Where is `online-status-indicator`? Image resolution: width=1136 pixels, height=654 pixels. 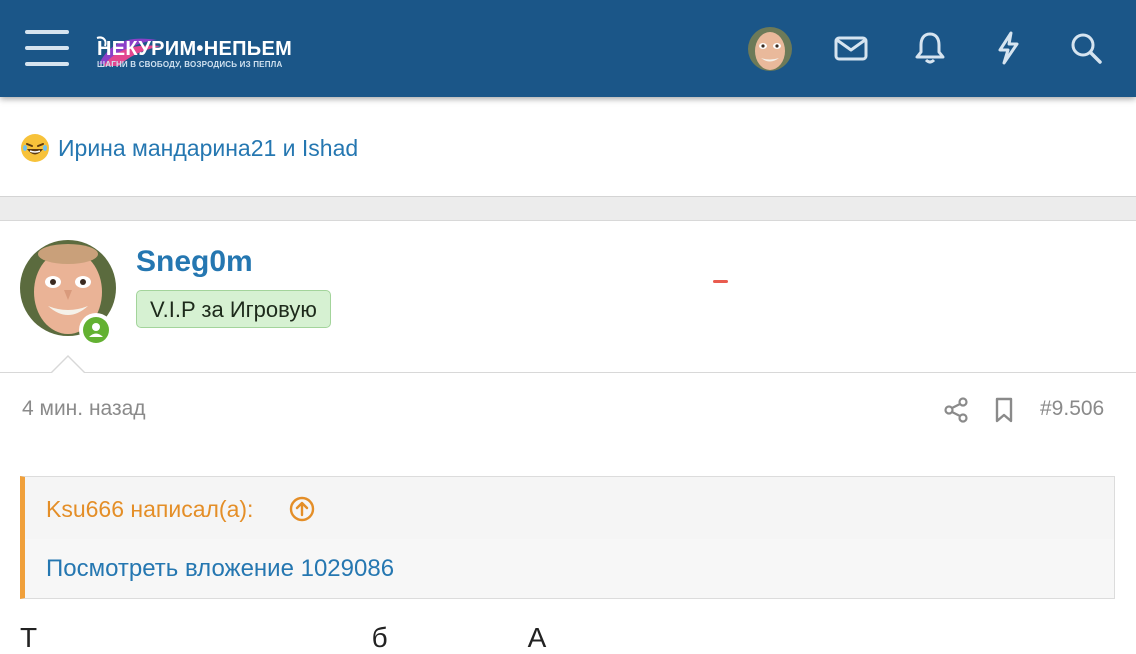
online-status-indicator is located at coordinates (96, 330).